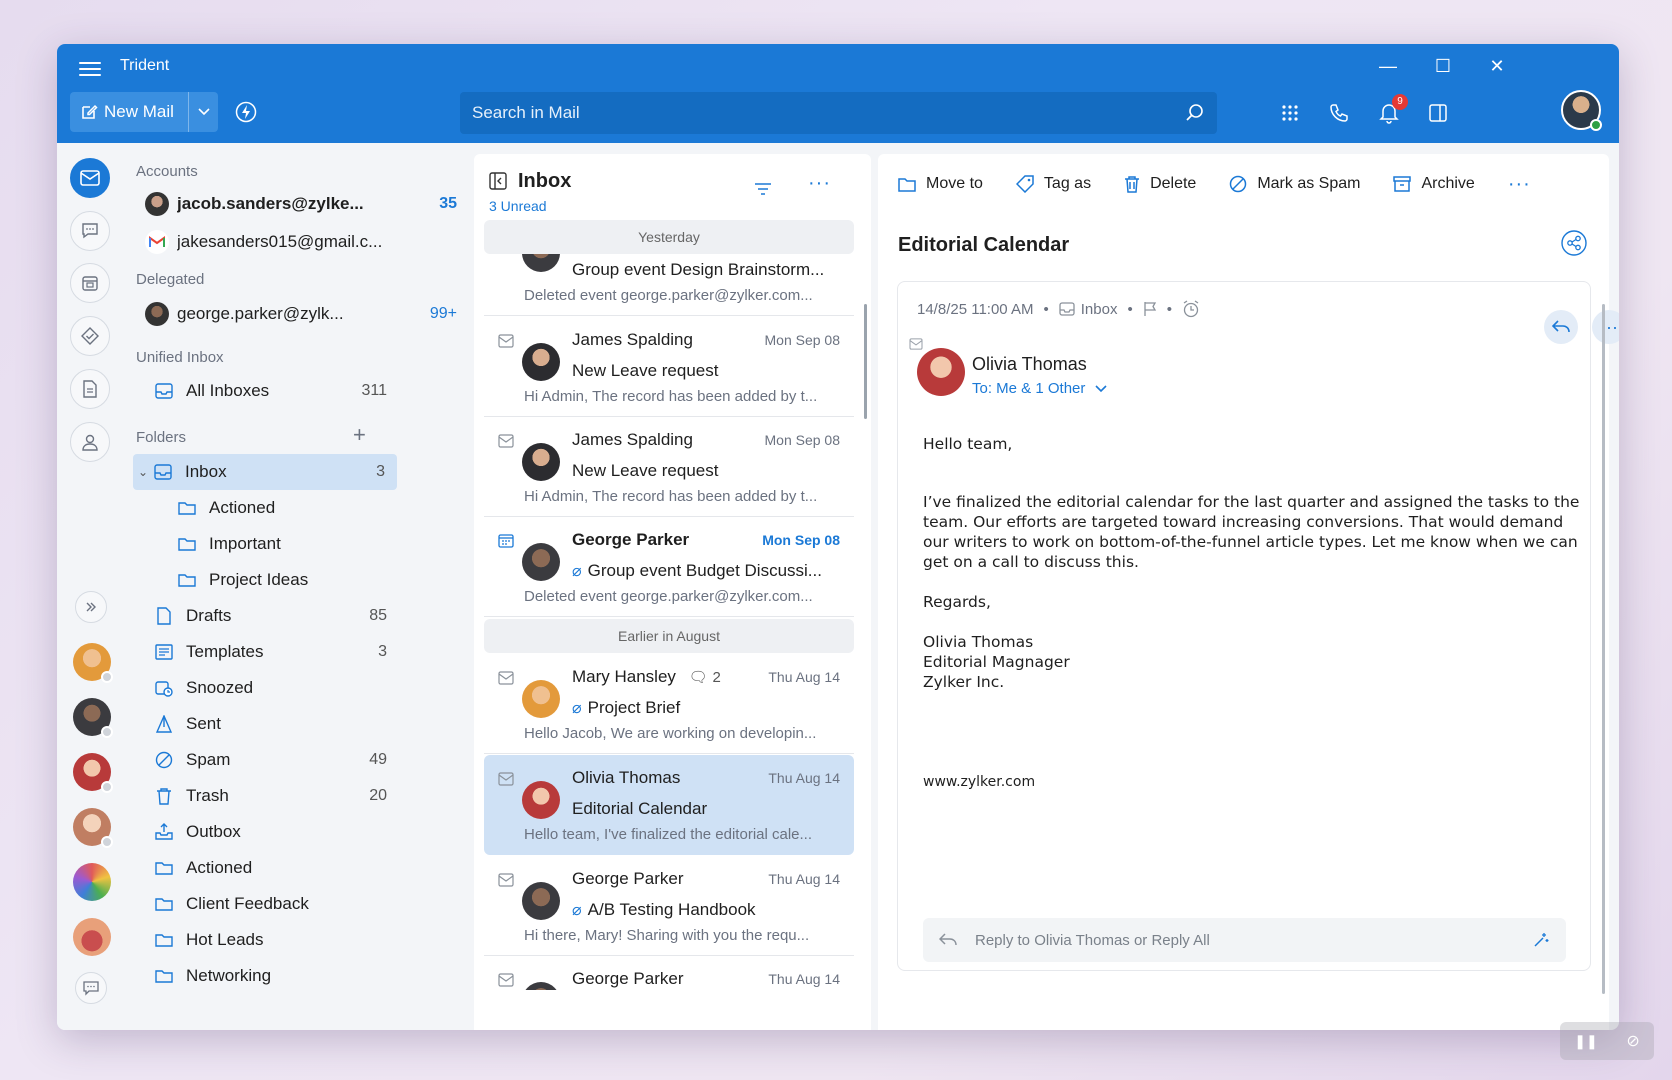  I want to click on alarm-clock-icon, so click(1191, 309).